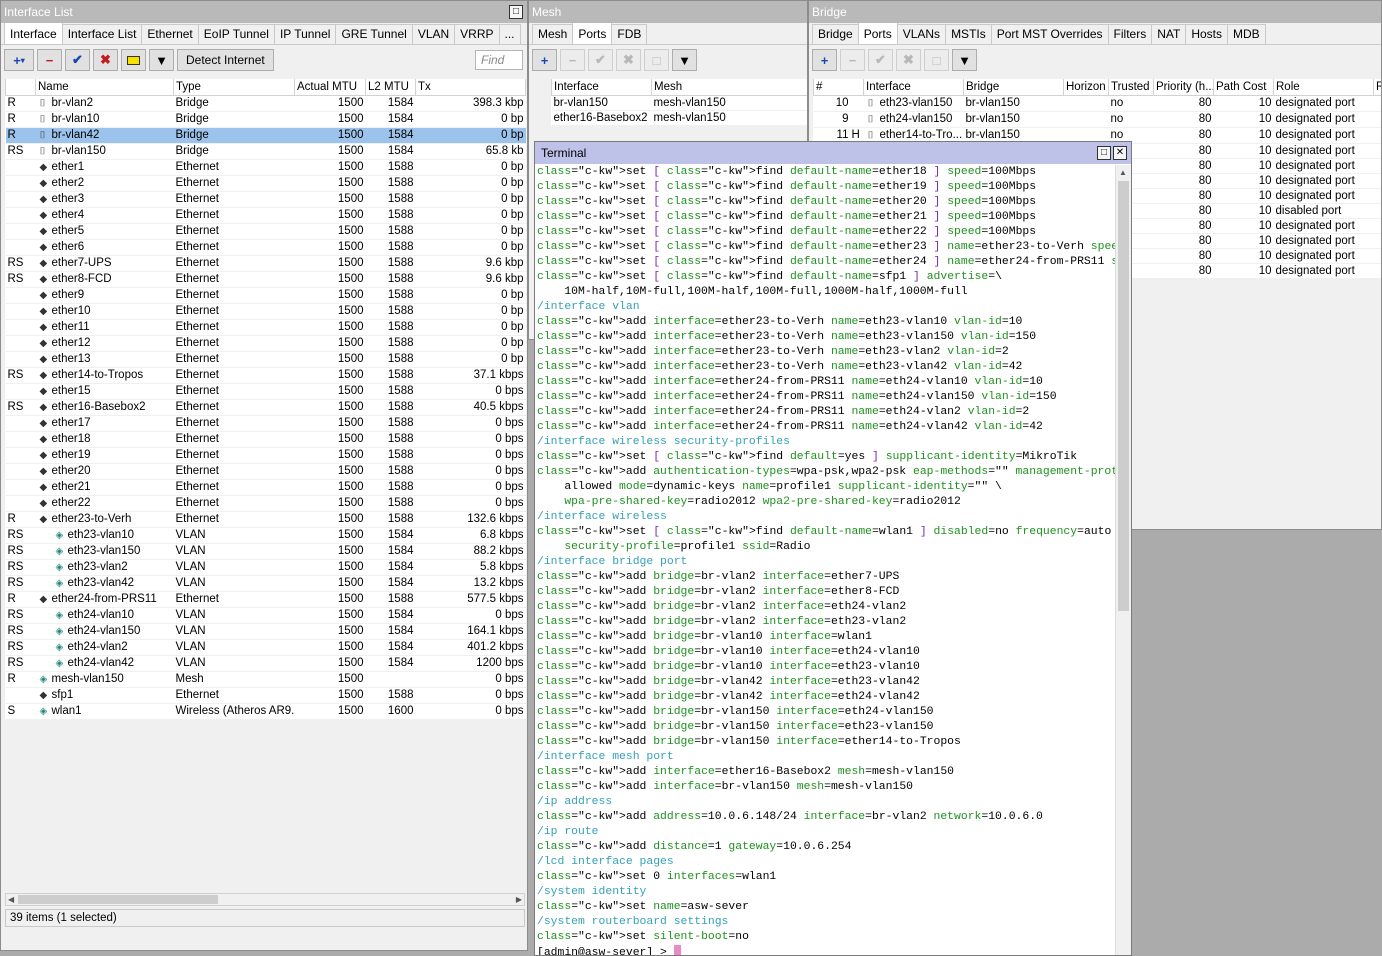  Describe the element at coordinates (169, 34) in the screenshot. I see `tab-ethernet: Ethernet` at that location.